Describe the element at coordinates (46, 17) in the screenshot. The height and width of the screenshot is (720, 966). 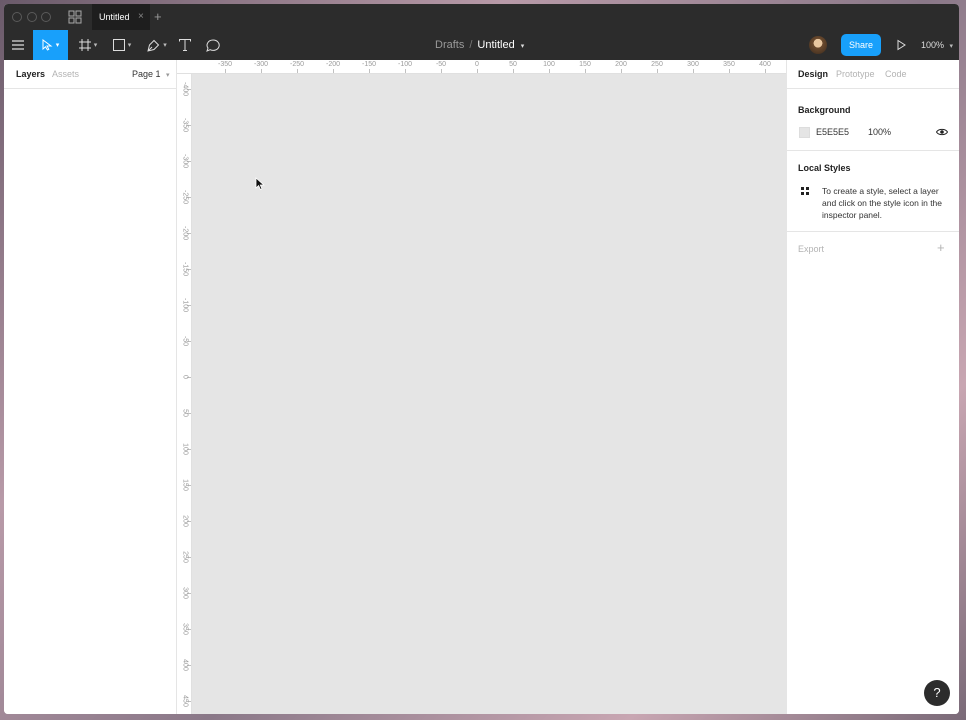
I see `maximize-window-button` at that location.